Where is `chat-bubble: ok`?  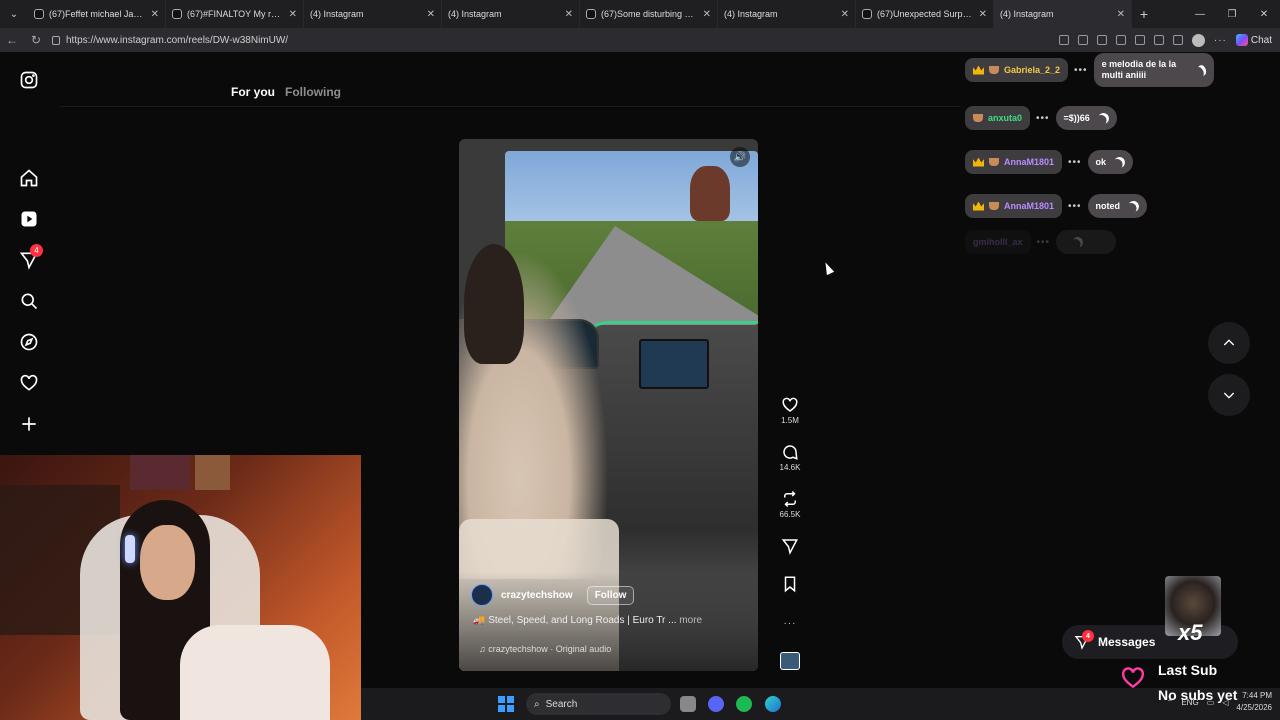 chat-bubble: ok is located at coordinates (1110, 162).